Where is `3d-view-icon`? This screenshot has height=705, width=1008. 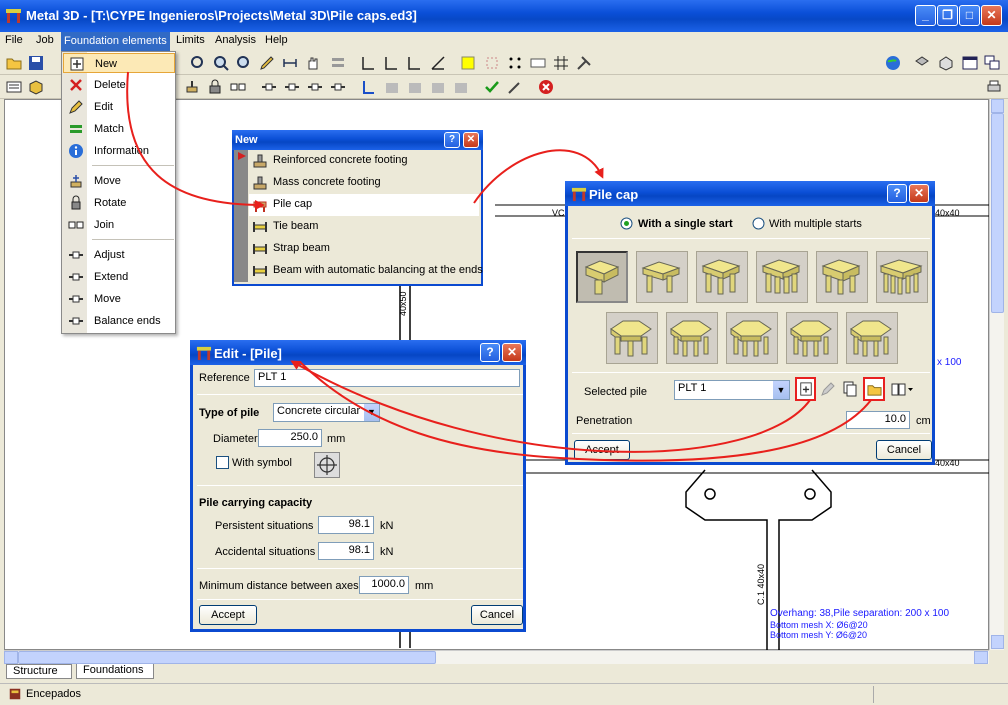
3d-view-icon is located at coordinates (922, 63).